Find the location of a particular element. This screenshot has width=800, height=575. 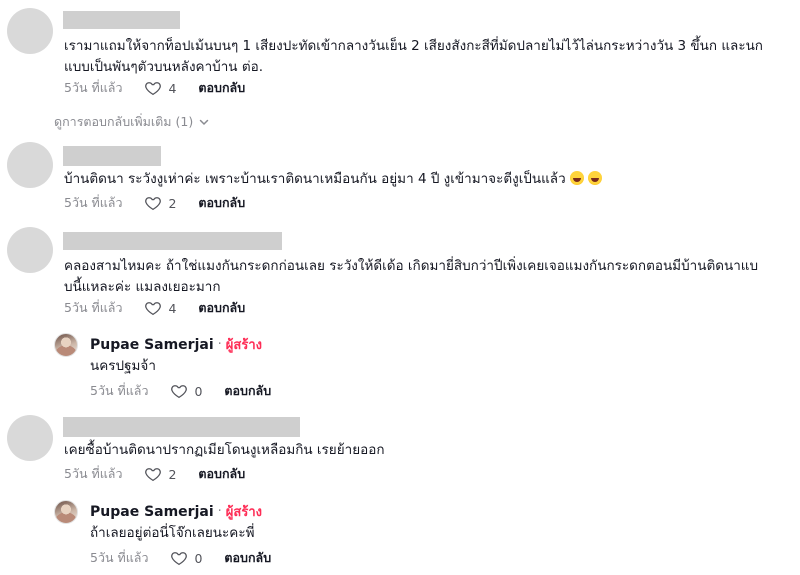

comment-text-line: แบบเป็นพันๆตัวบนหลังคาบ้าน ต่อ. is located at coordinates (163, 67).